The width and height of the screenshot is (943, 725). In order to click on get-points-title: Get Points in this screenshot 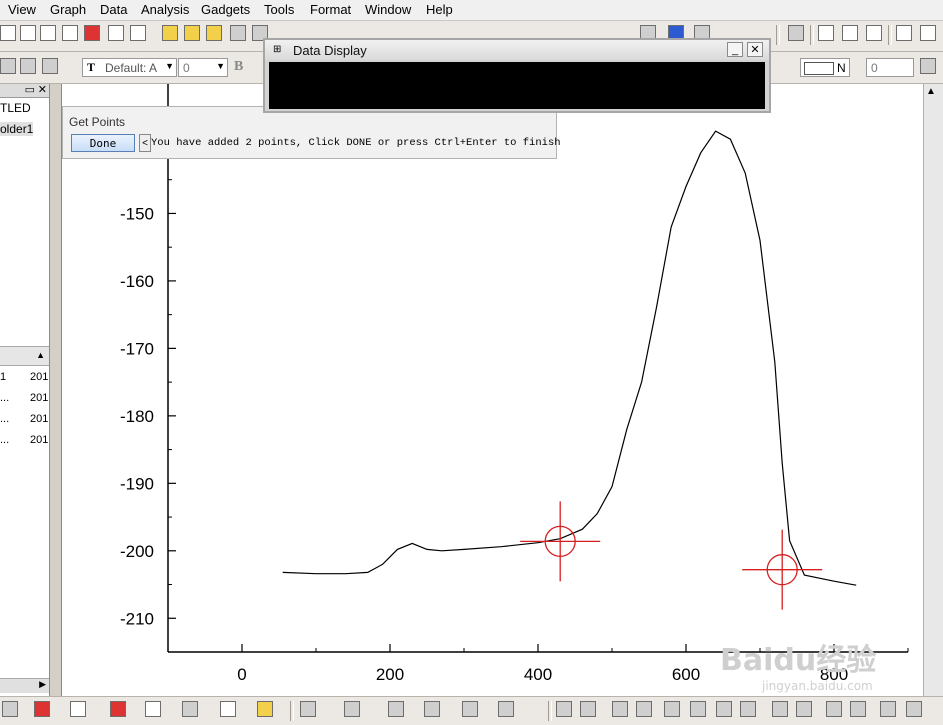, I will do `click(97, 122)`.